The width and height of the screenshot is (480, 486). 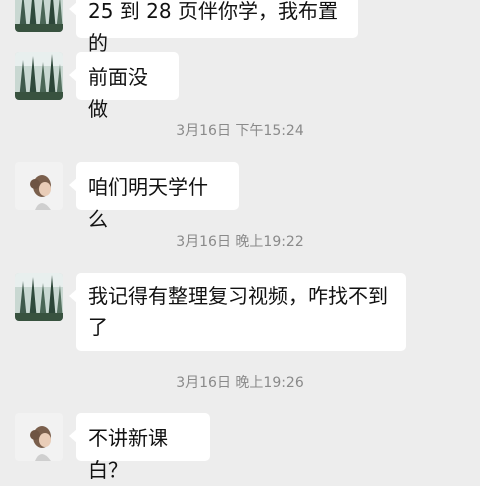 I want to click on message-bubble: 前面没做, so click(x=124, y=86).